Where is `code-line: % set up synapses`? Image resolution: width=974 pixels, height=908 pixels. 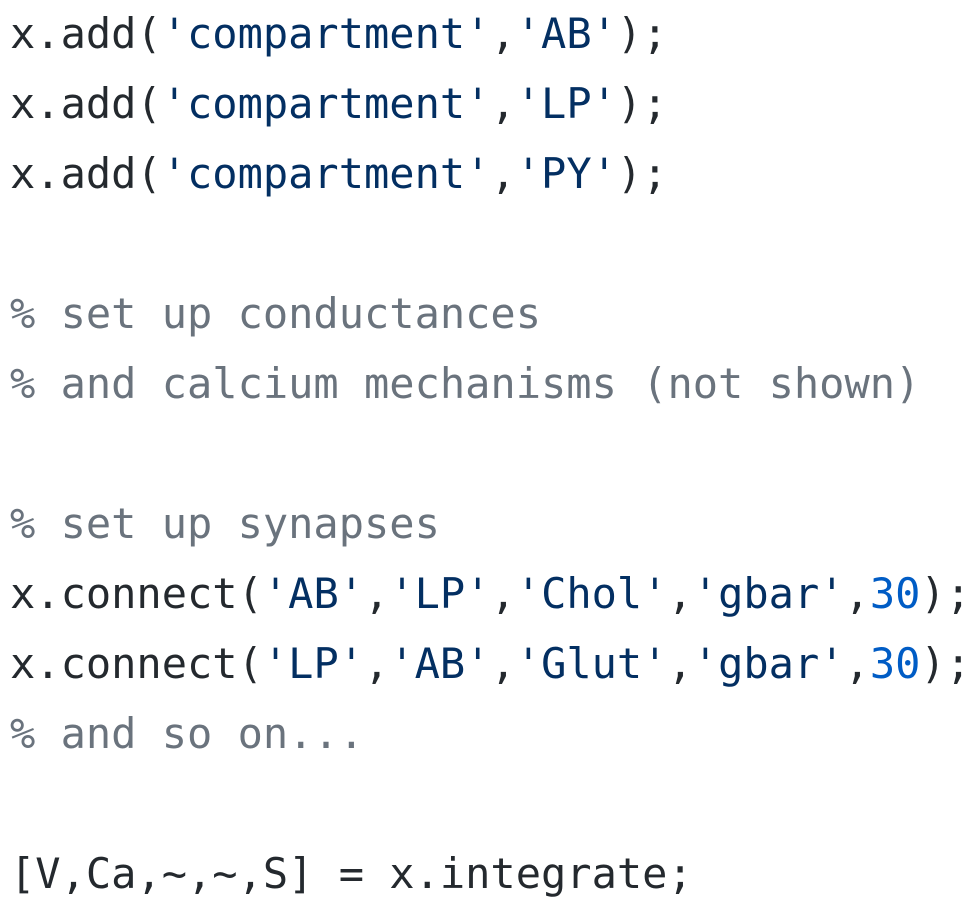
code-line: % set up synapses is located at coordinates (492, 524).